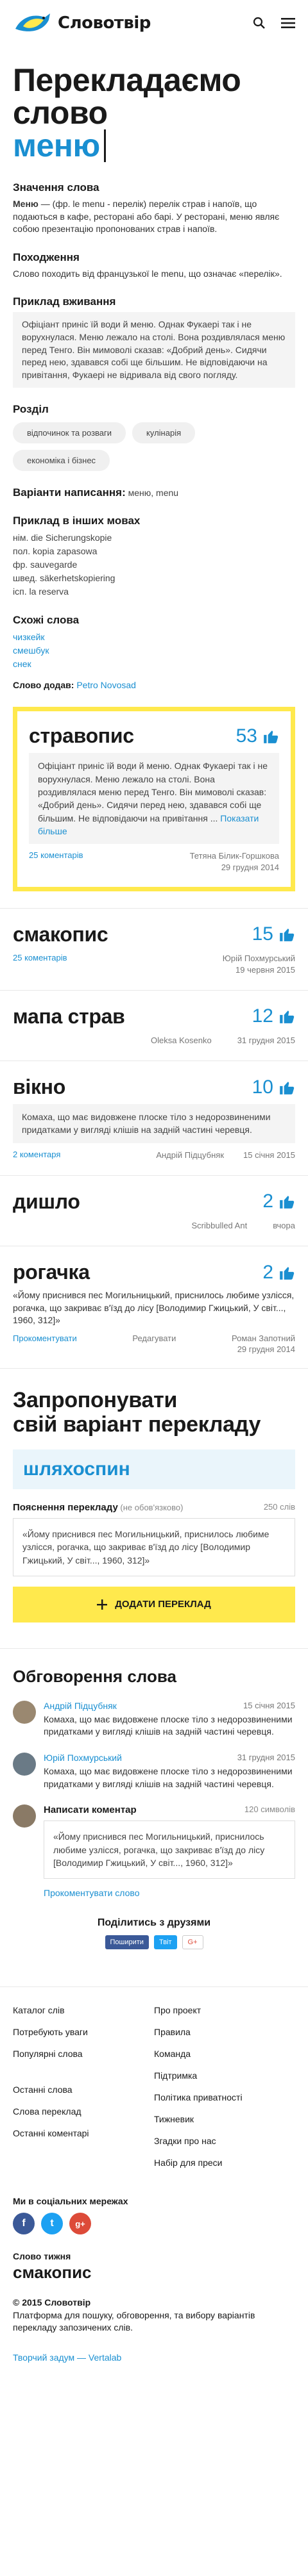  I want to click on vote-score: 15, so click(273, 934).